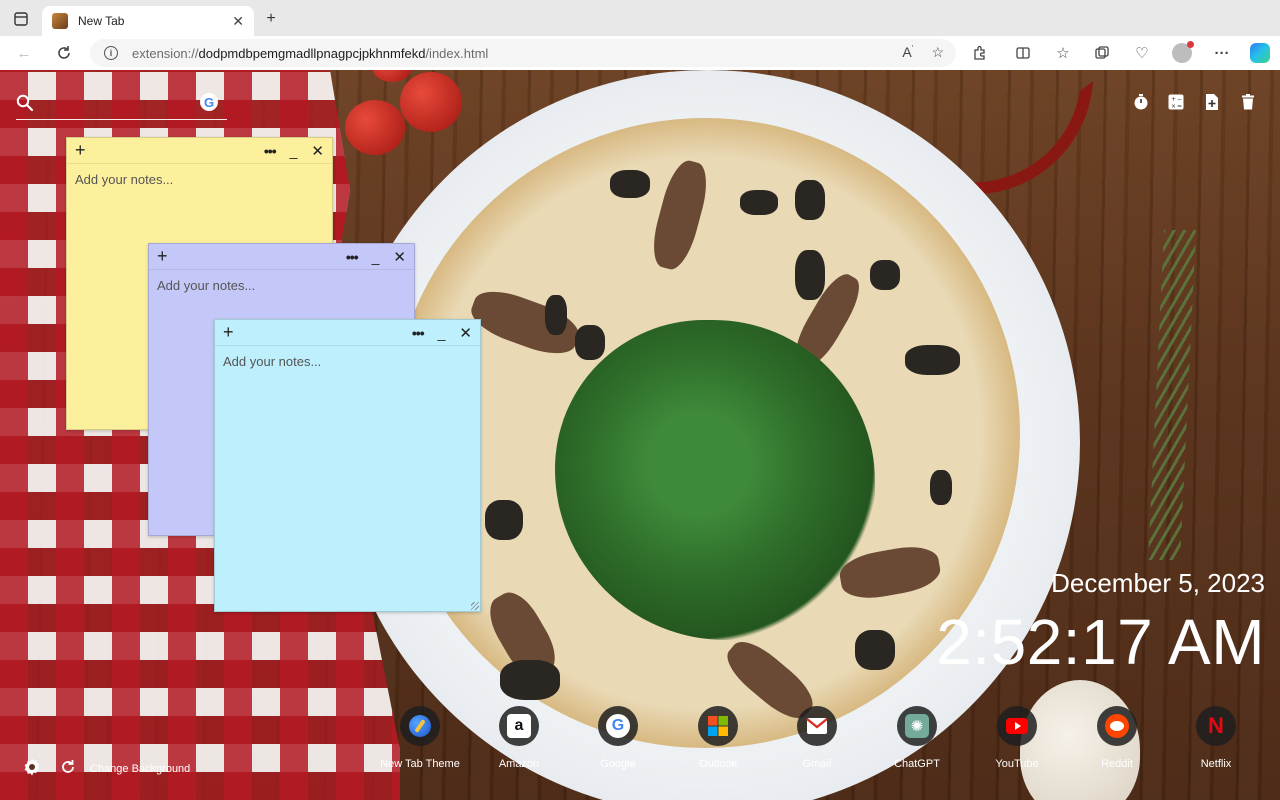 The height and width of the screenshot is (800, 1280). What do you see at coordinates (60, 21) in the screenshot?
I see `tab-favicon-icon` at bounding box center [60, 21].